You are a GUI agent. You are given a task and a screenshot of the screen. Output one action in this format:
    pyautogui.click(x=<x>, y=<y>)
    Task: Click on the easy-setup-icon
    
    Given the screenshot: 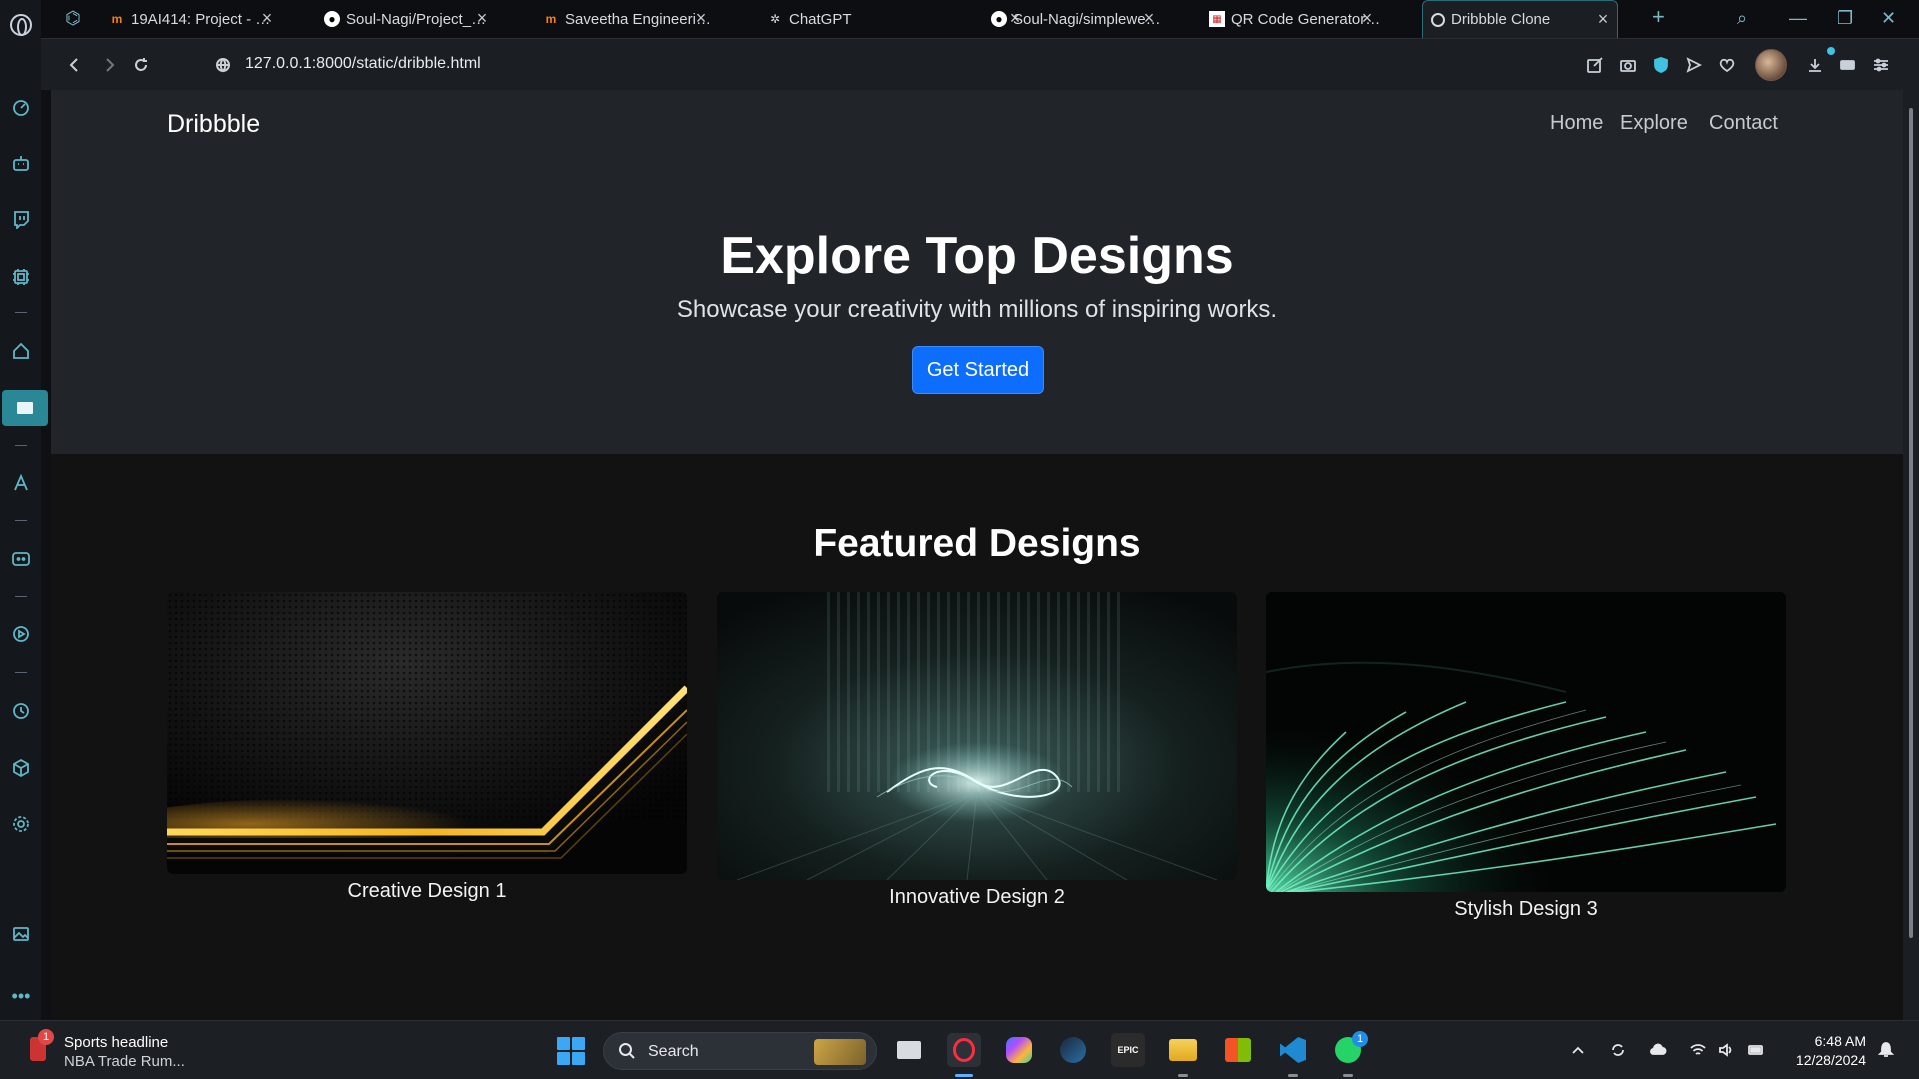 What is the action you would take?
    pyautogui.click(x=1881, y=65)
    